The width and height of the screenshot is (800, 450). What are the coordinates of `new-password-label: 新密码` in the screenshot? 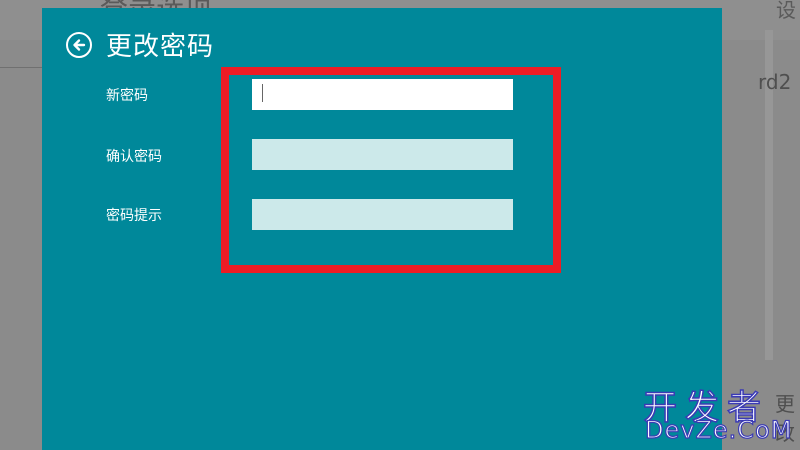 It's located at (127, 96).